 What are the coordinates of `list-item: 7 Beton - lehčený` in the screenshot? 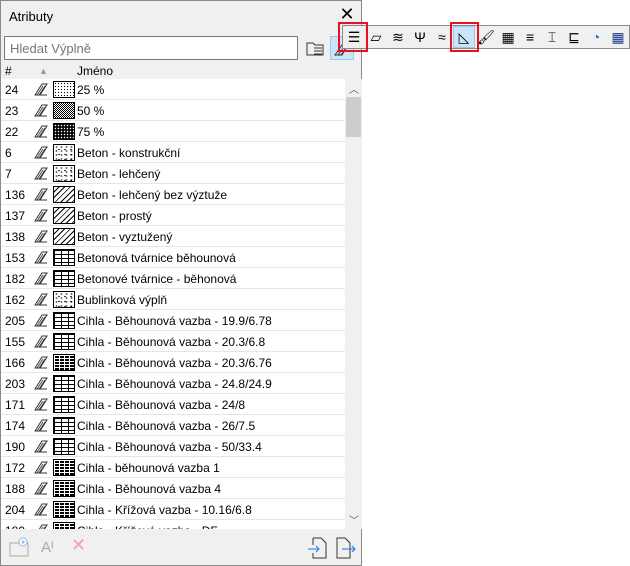 It's located at (173, 173).